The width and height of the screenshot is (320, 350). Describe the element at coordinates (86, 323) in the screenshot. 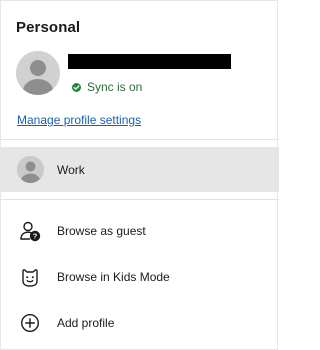

I see `add-profile-label: Add profile` at that location.